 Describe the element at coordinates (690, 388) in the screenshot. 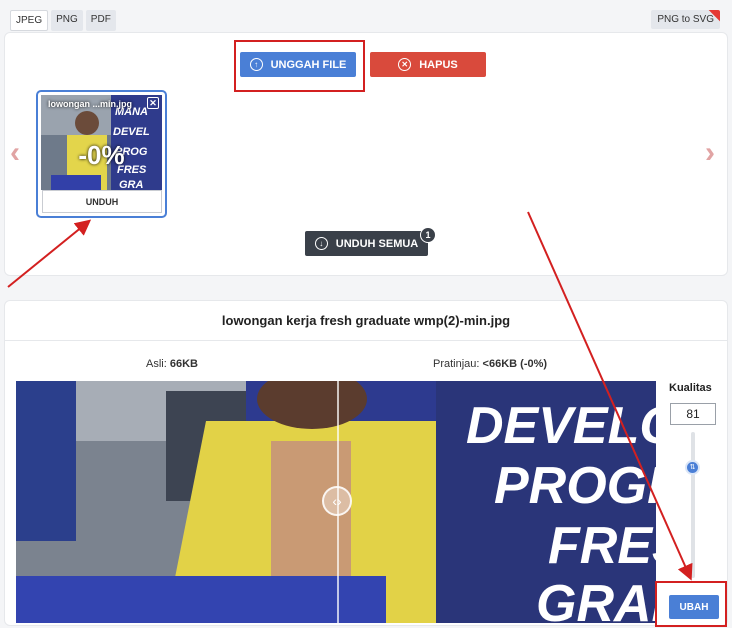

I see `quality-label: Kualitas` at that location.